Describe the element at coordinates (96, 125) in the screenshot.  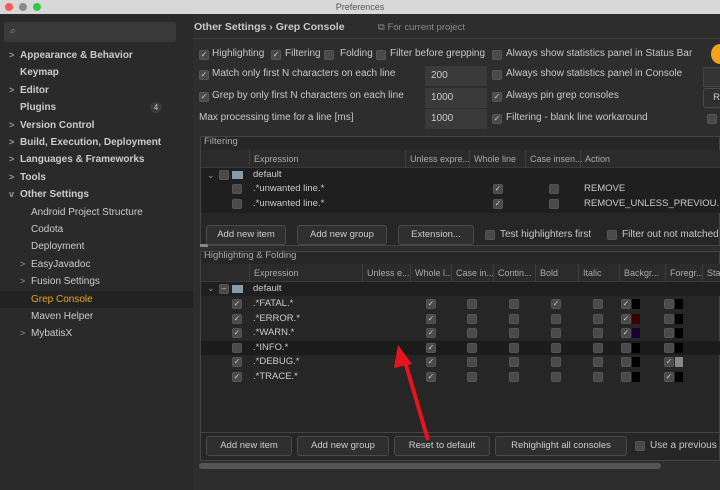
I see `sidebar-item-version-control: > Version Control` at that location.